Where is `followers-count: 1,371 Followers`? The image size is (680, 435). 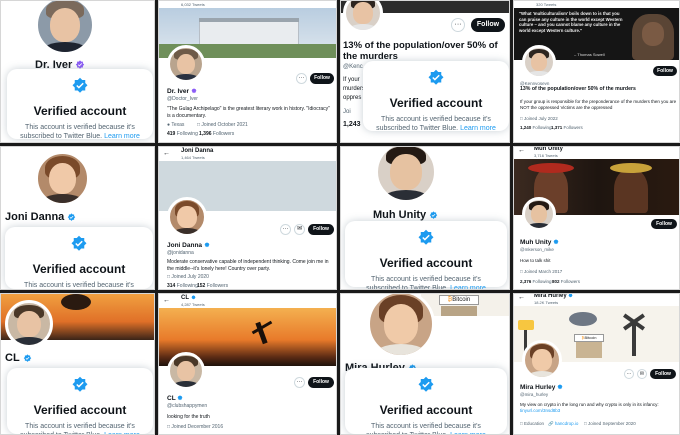
followers-count: 1,371 Followers is located at coordinates (567, 127).